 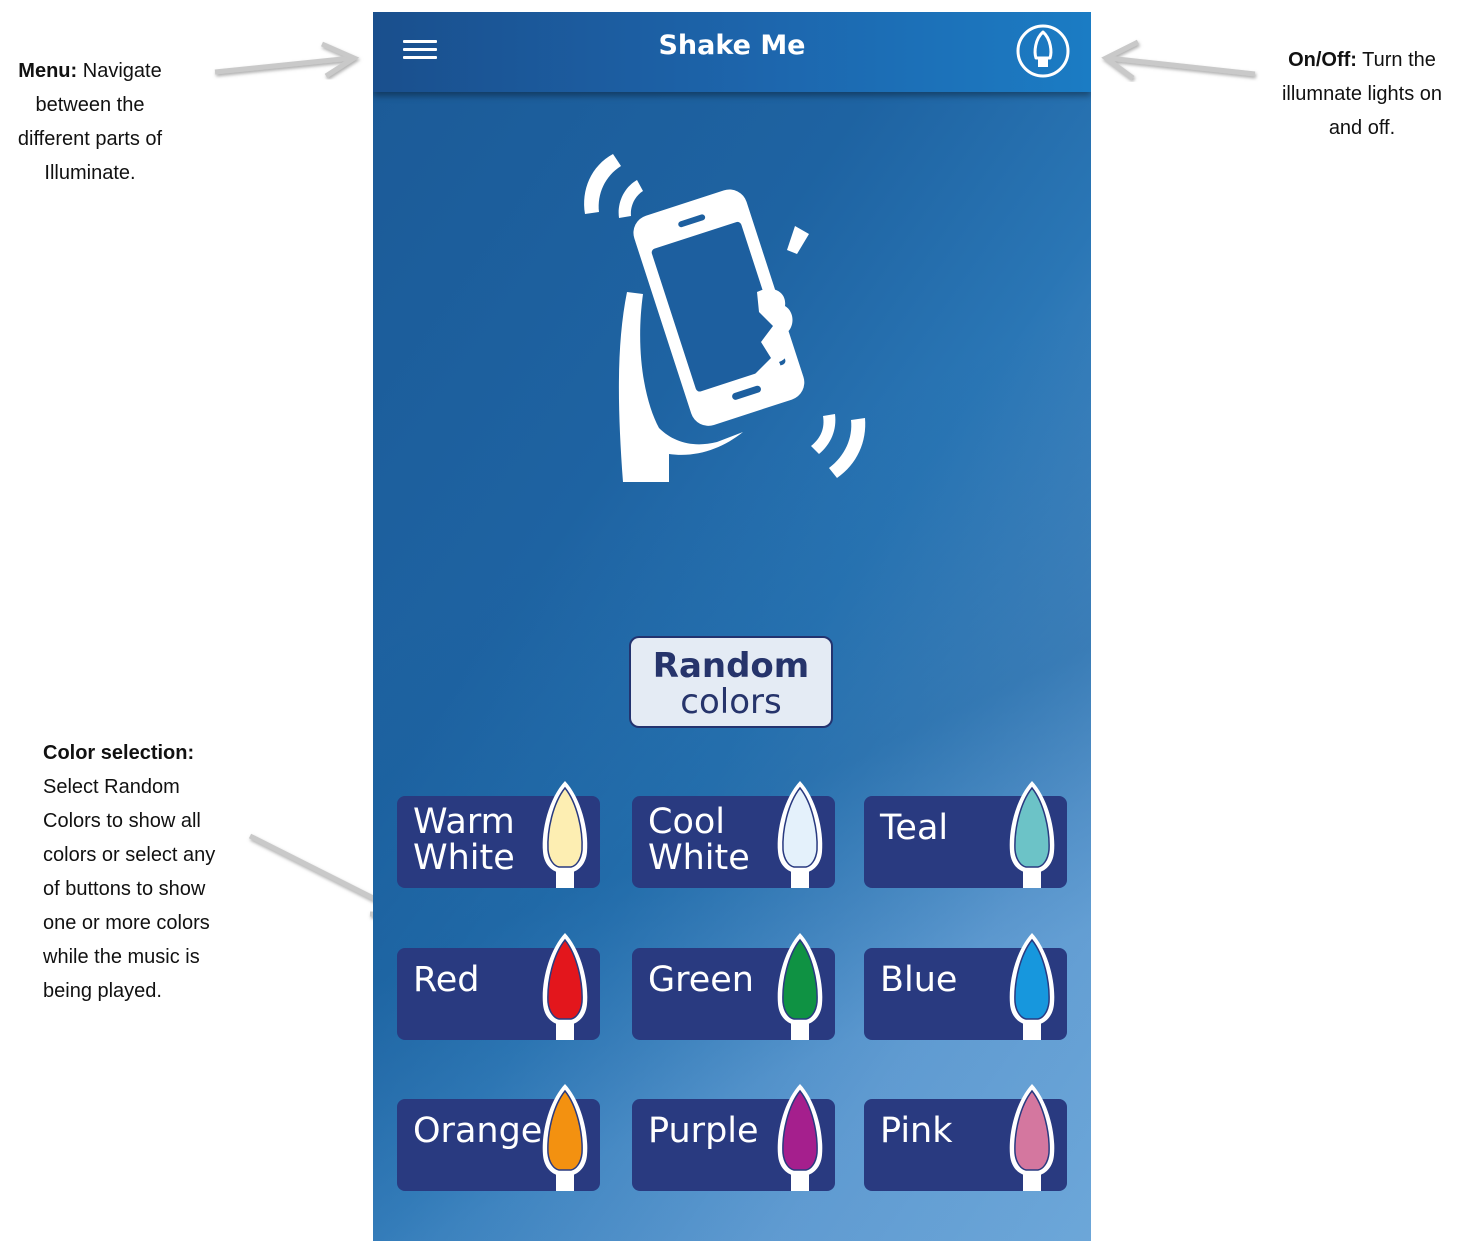 I want to click on color-button-purple: Purple, so click(x=733, y=1137).